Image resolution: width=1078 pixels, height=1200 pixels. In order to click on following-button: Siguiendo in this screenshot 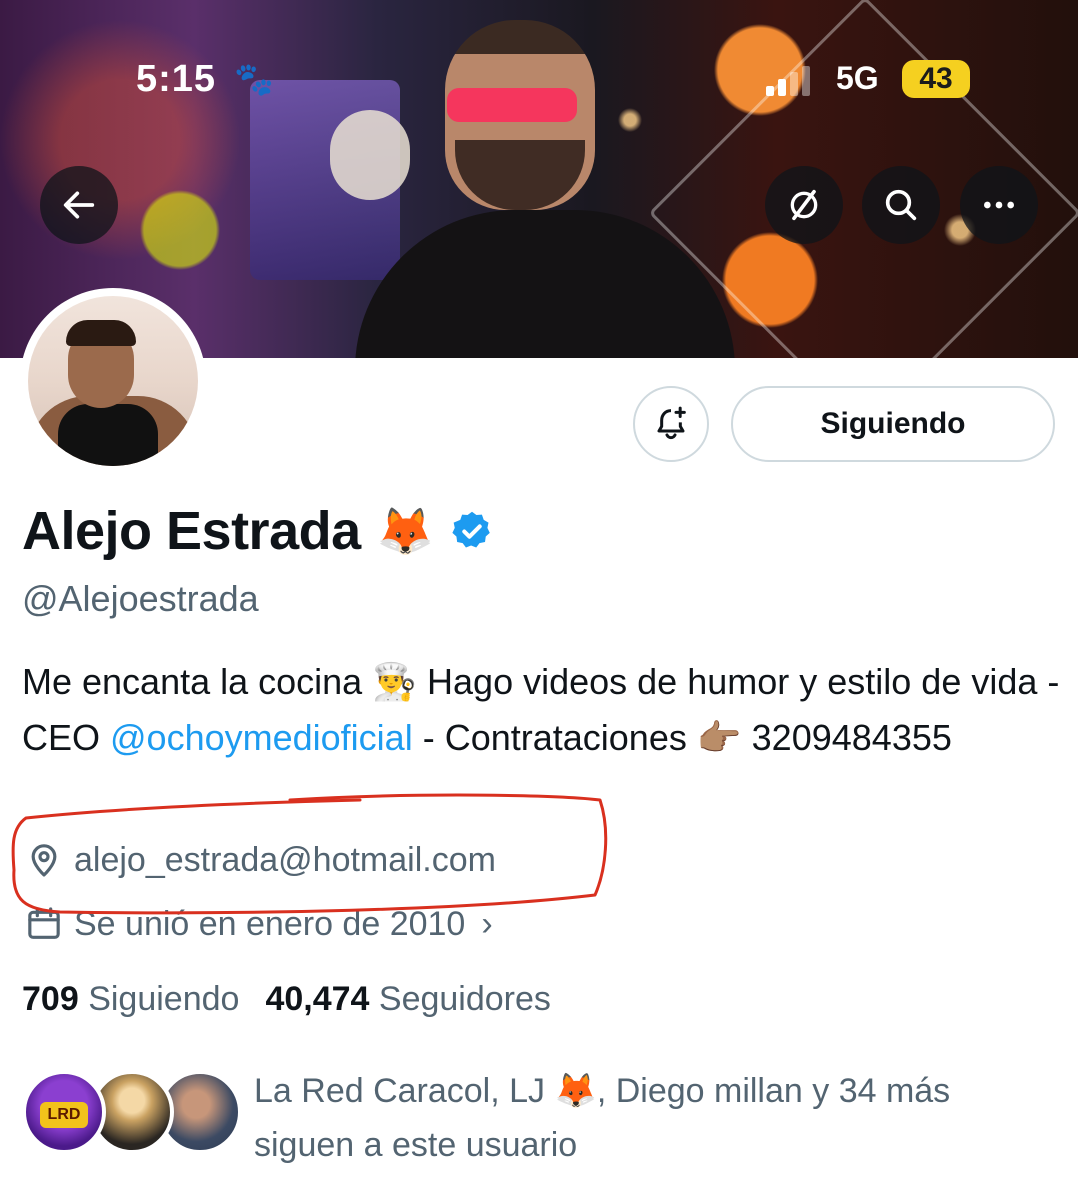, I will do `click(893, 424)`.